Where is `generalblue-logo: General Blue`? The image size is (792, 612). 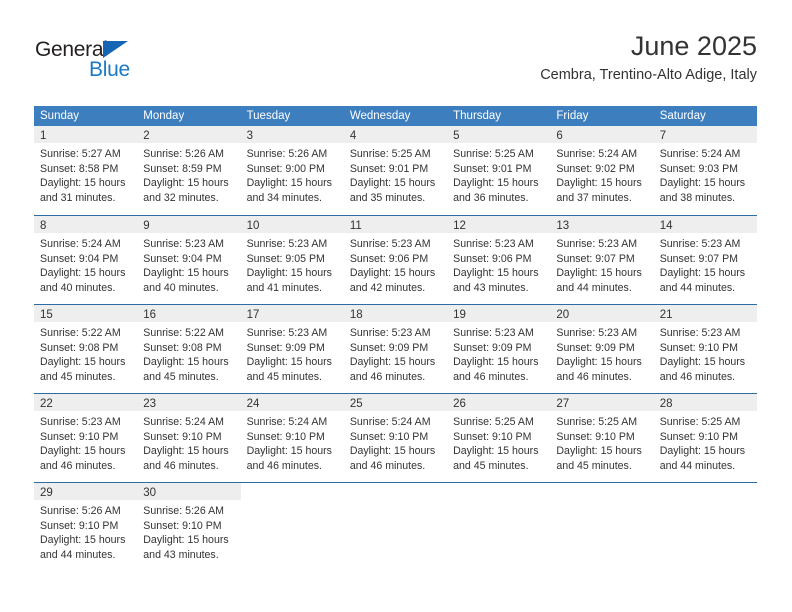
generalblue-logo: General Blue is located at coordinates (135, 62).